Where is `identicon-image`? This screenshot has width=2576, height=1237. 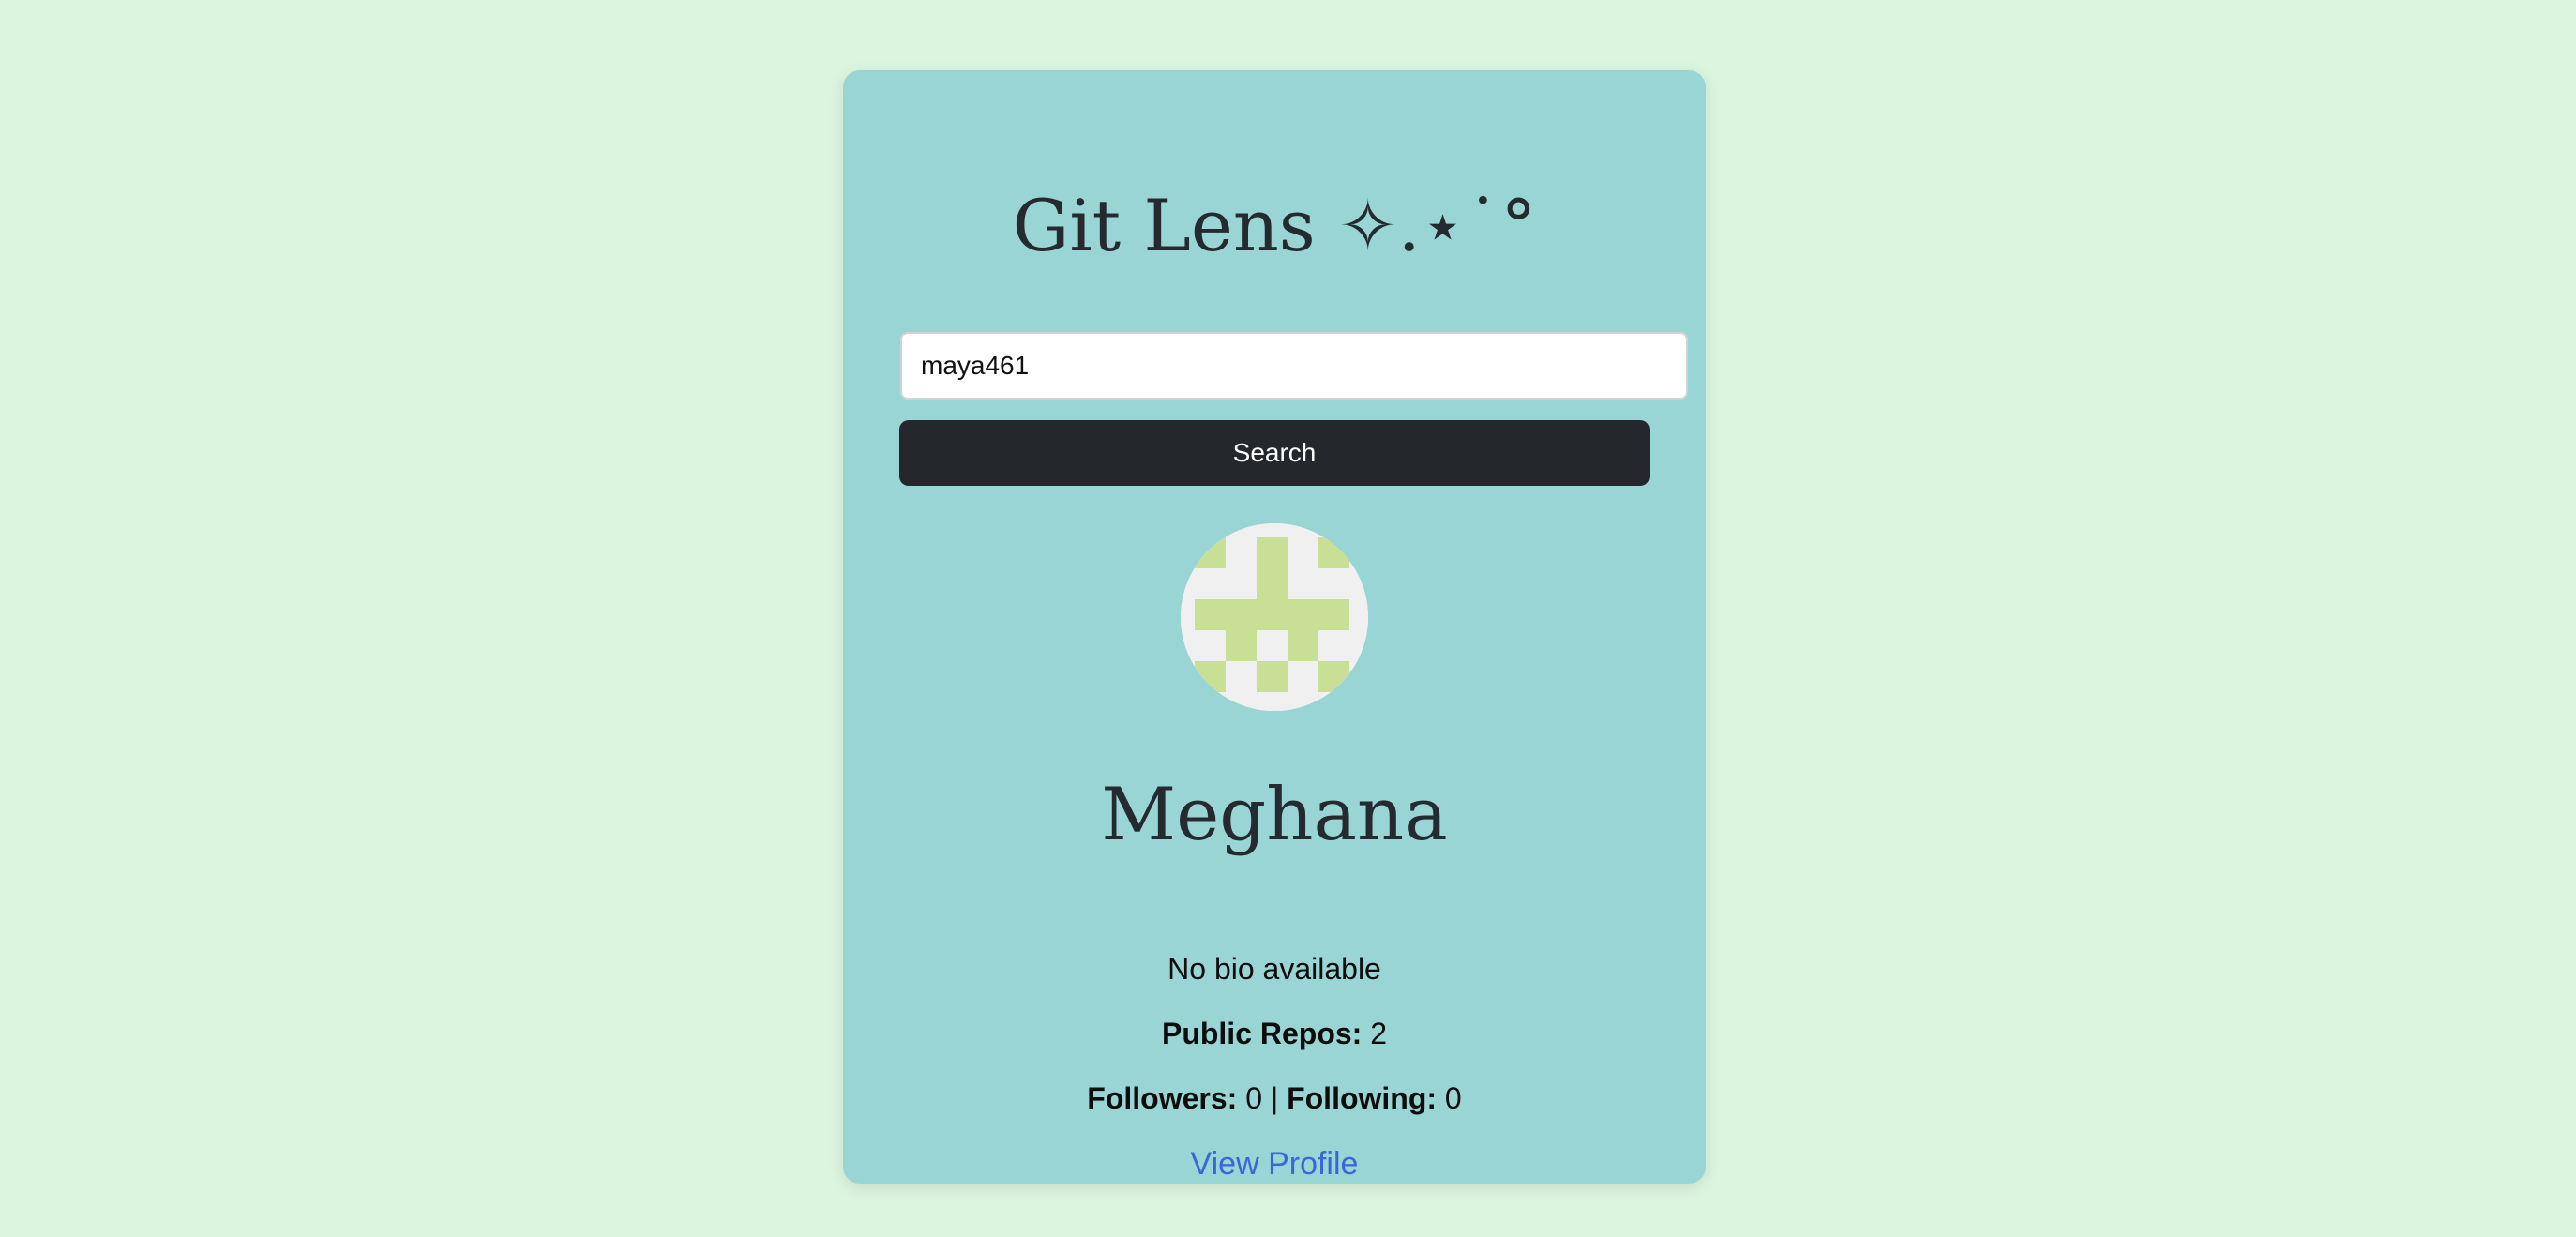
identicon-image is located at coordinates (1274, 617).